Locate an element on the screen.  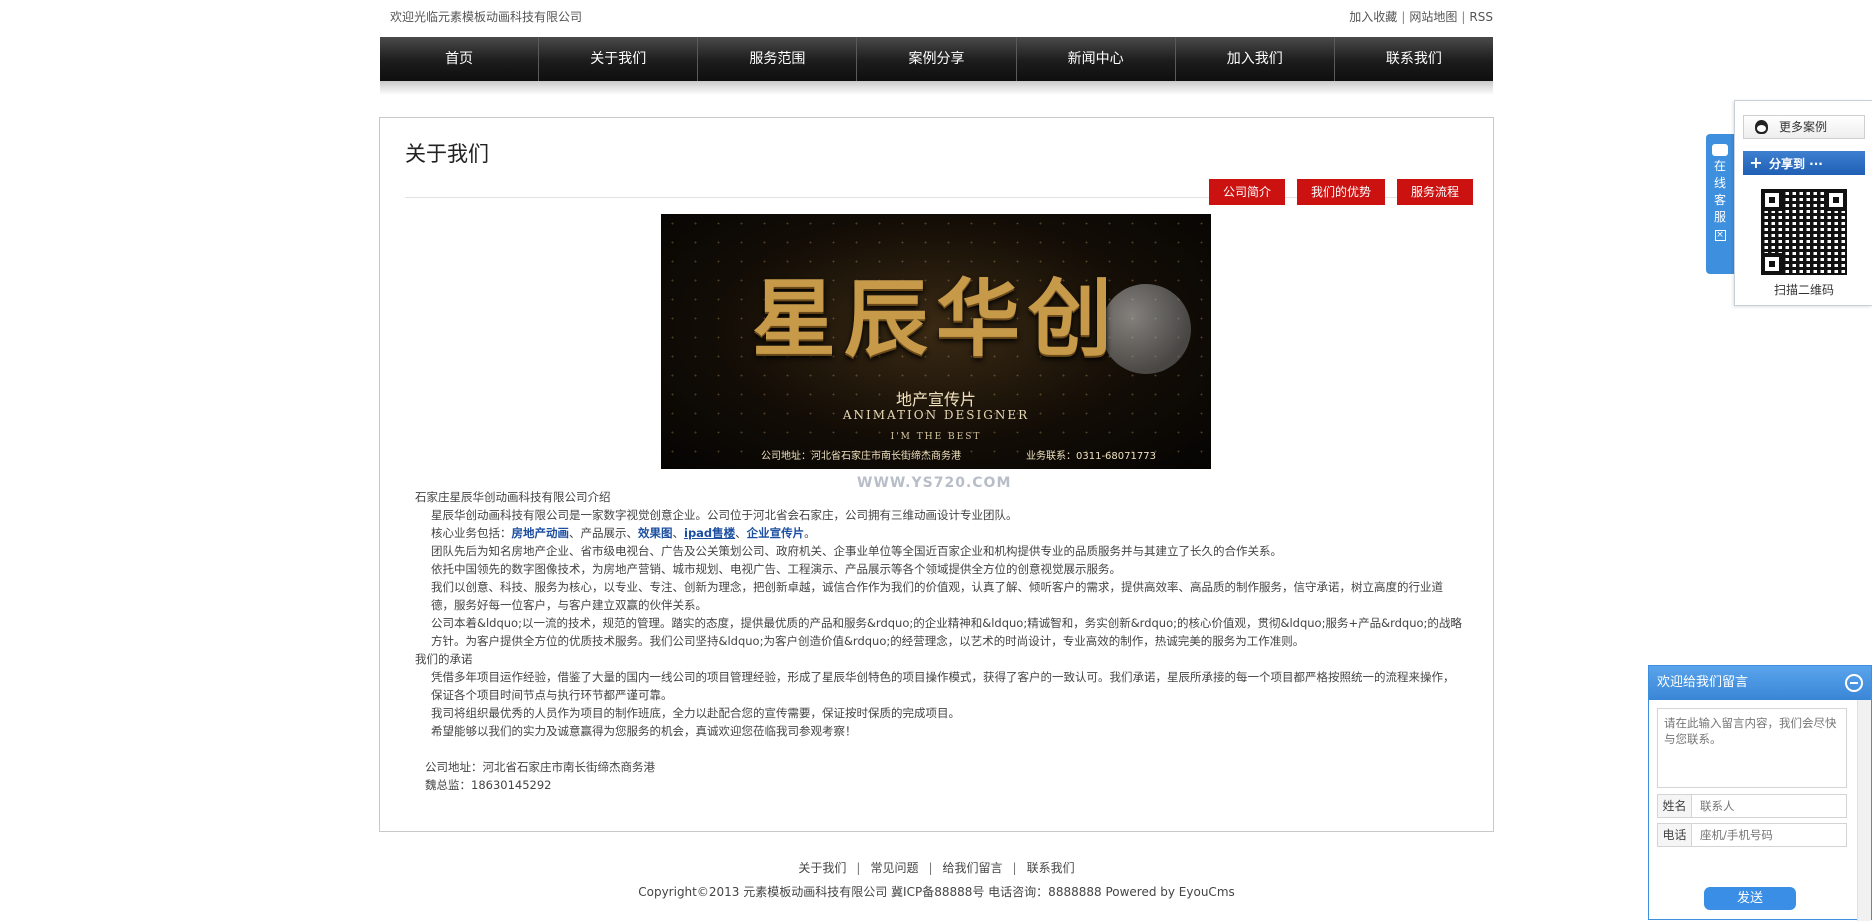
char: 客 is located at coordinates (1719, 200).